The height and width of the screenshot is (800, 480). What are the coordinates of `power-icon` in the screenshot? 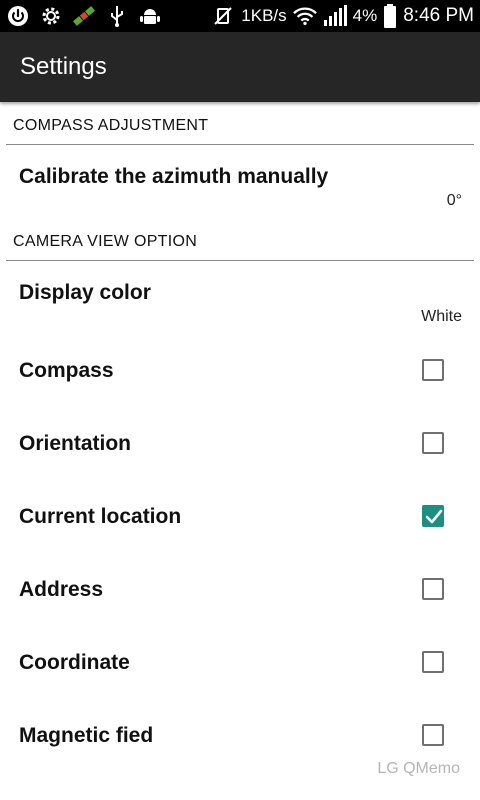 It's located at (18, 16).